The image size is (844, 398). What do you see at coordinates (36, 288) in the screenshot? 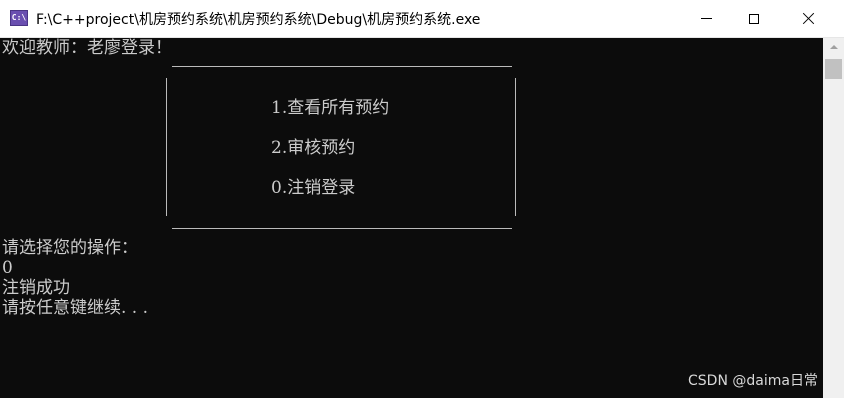
I see `result-line: 注销成功` at bounding box center [36, 288].